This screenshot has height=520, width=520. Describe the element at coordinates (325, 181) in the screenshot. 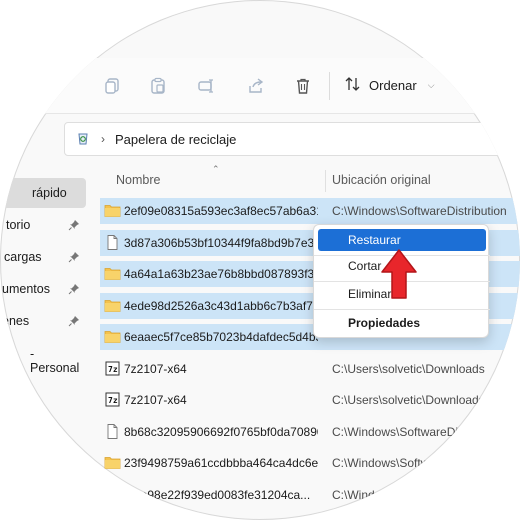

I see `column-divider` at that location.